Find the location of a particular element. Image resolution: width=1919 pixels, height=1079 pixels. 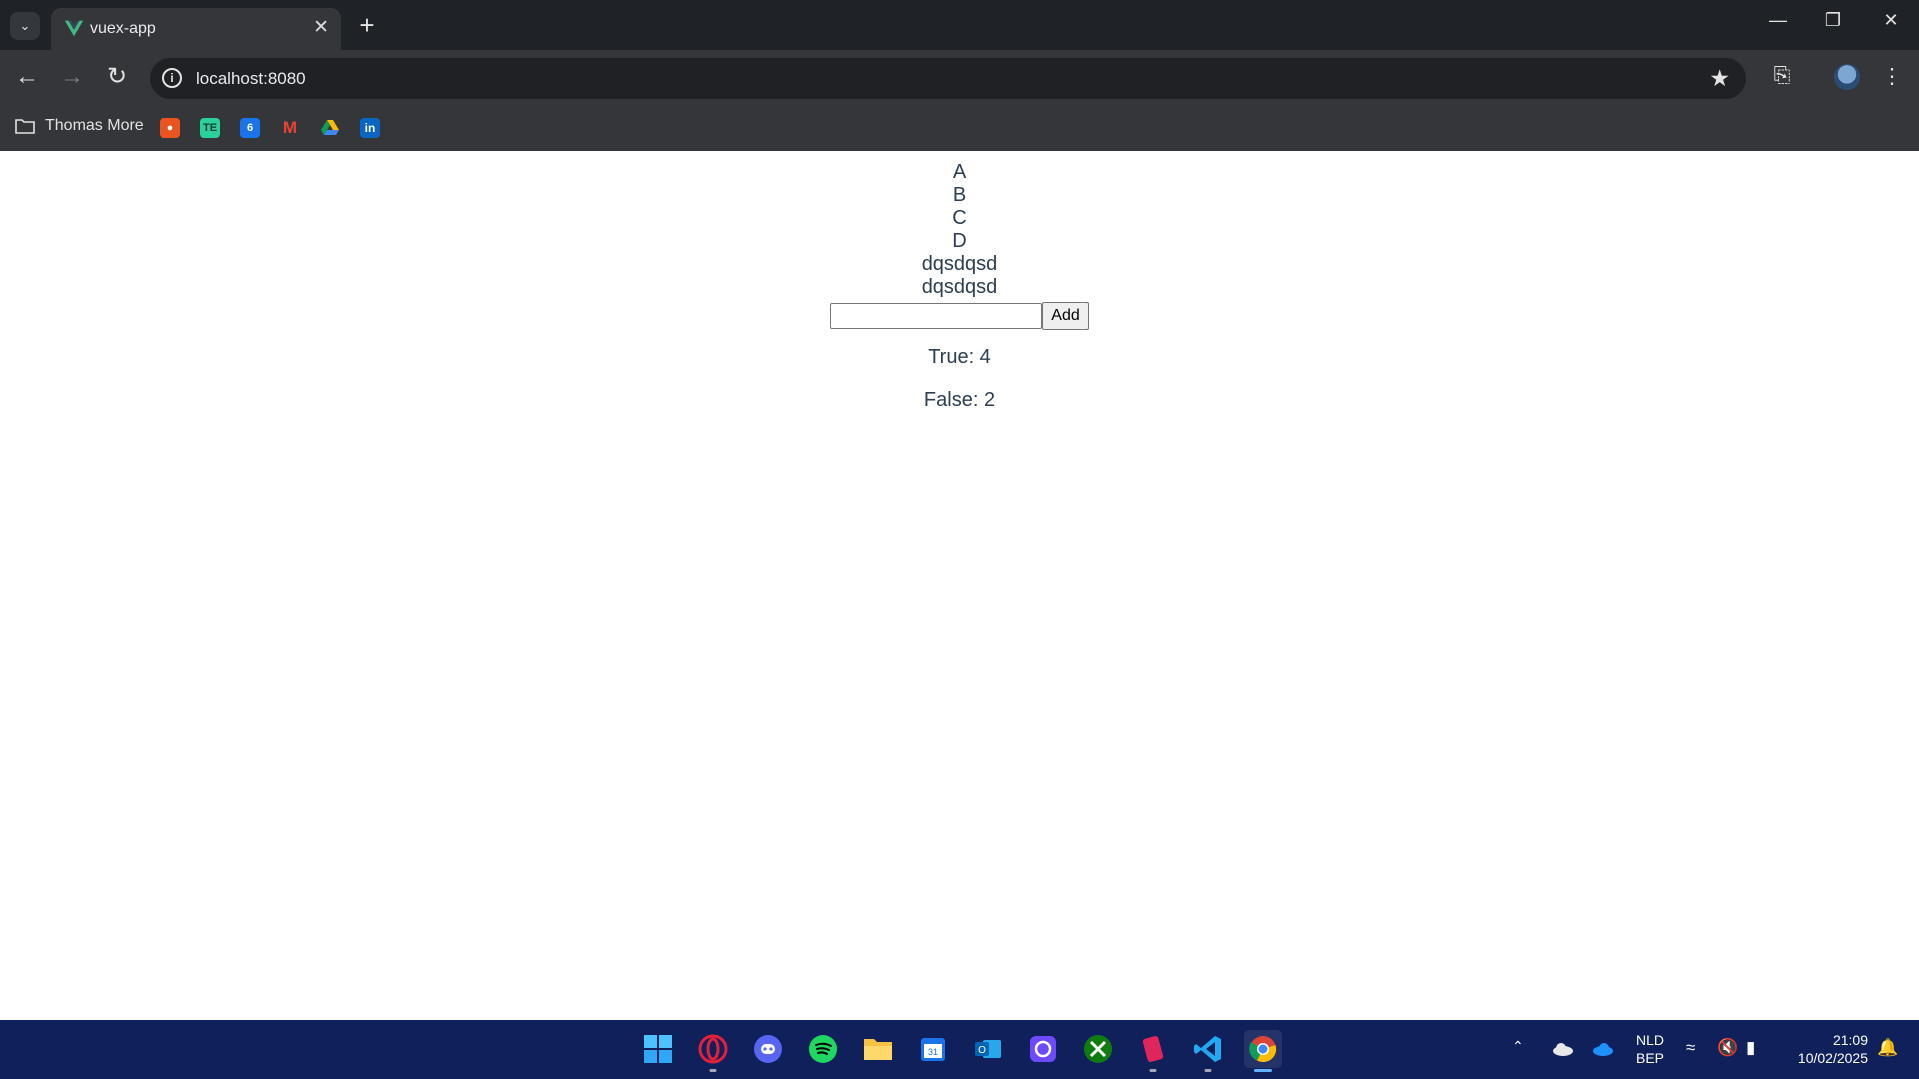

close-window-icon: ✕ is located at coordinates (1891, 20).